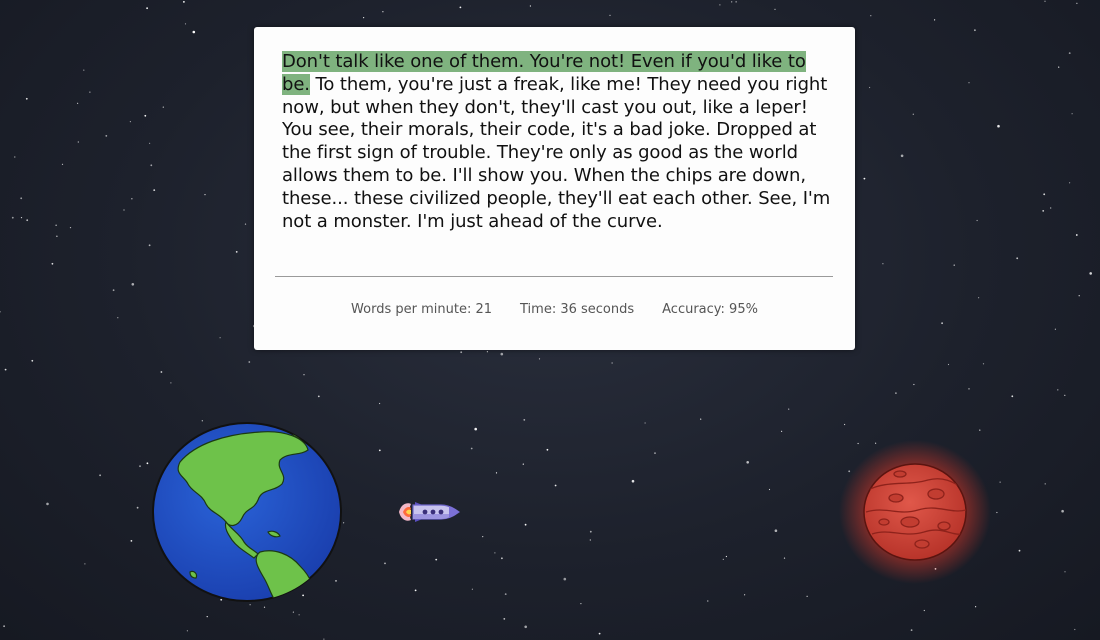 Image resolution: width=1100 pixels, height=640 pixels. I want to click on accuracy-stat: Accuracy: 95%, so click(710, 309).